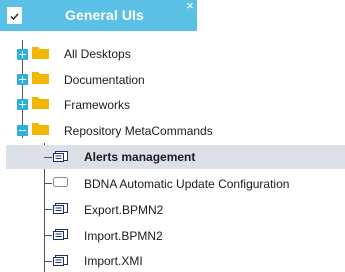 This screenshot has width=345, height=272. Describe the element at coordinates (123, 210) in the screenshot. I see `tree-node-label: Export.BPMN2` at that location.